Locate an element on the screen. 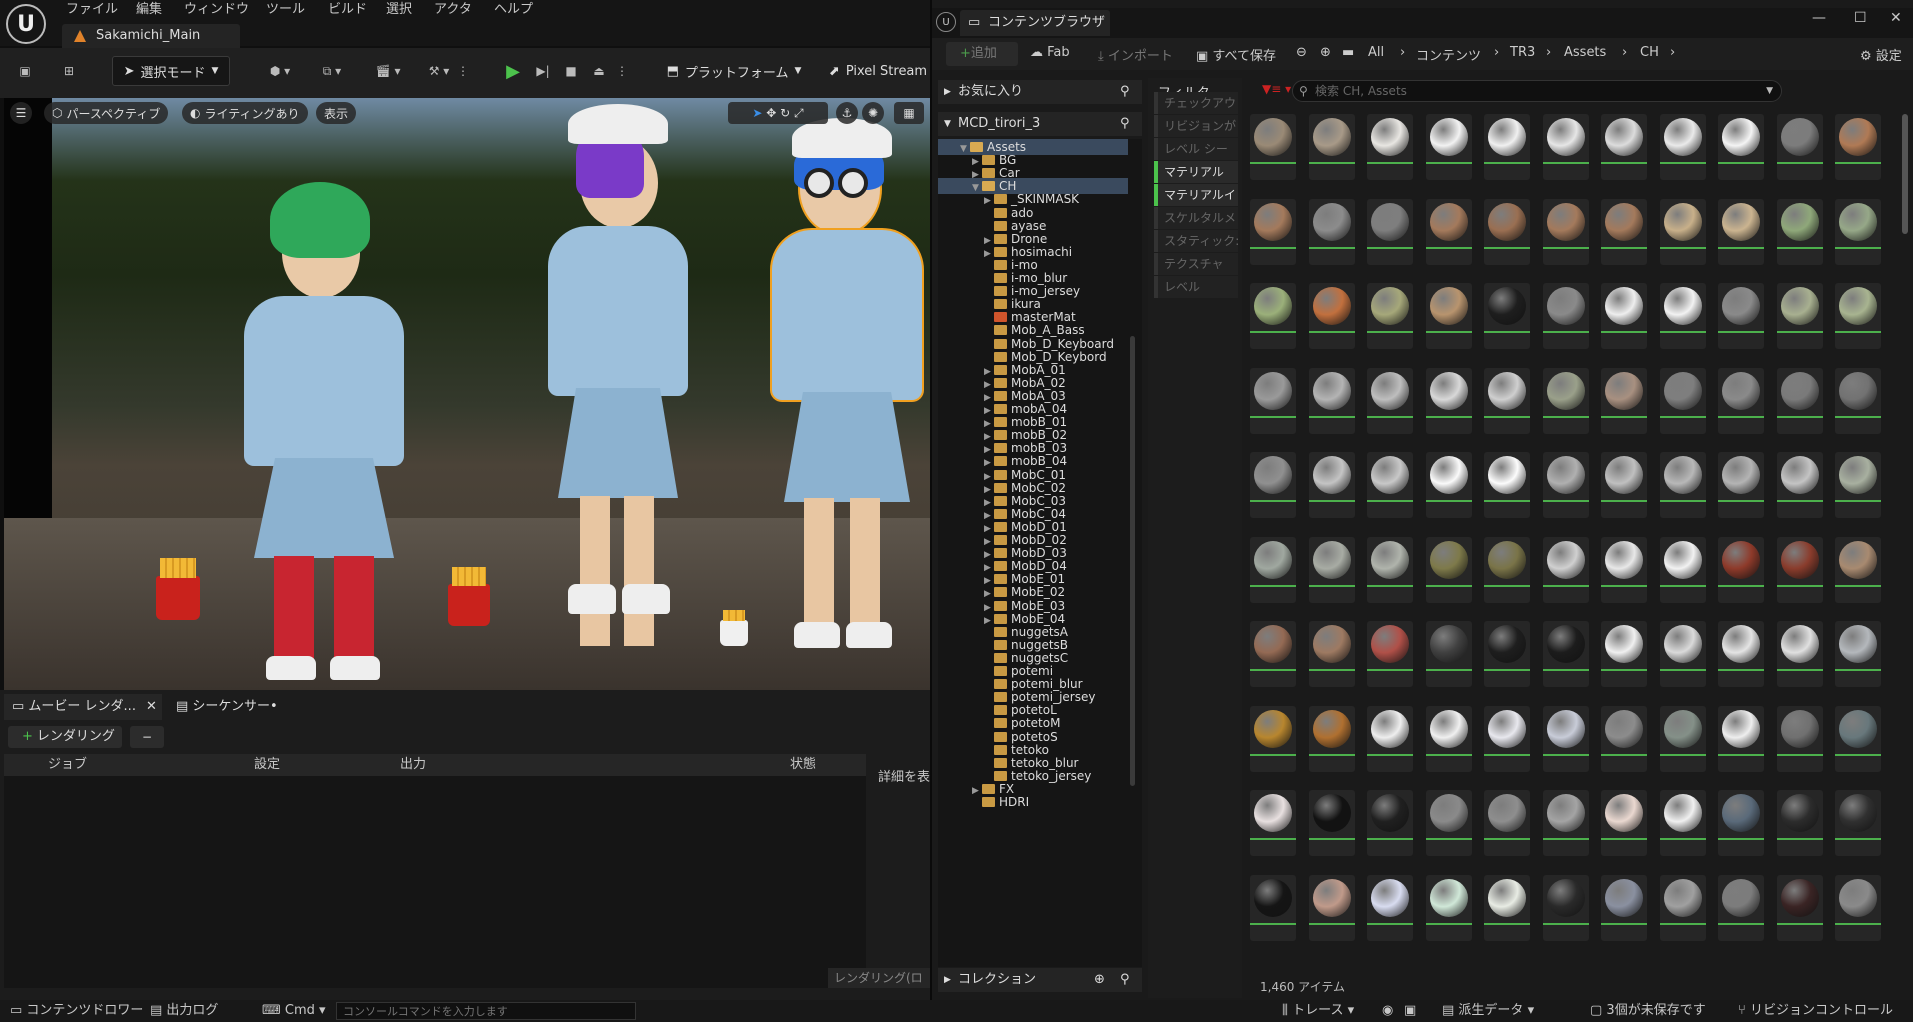 The image size is (1913, 1022). world-local-icon: ✺ is located at coordinates (873, 113).